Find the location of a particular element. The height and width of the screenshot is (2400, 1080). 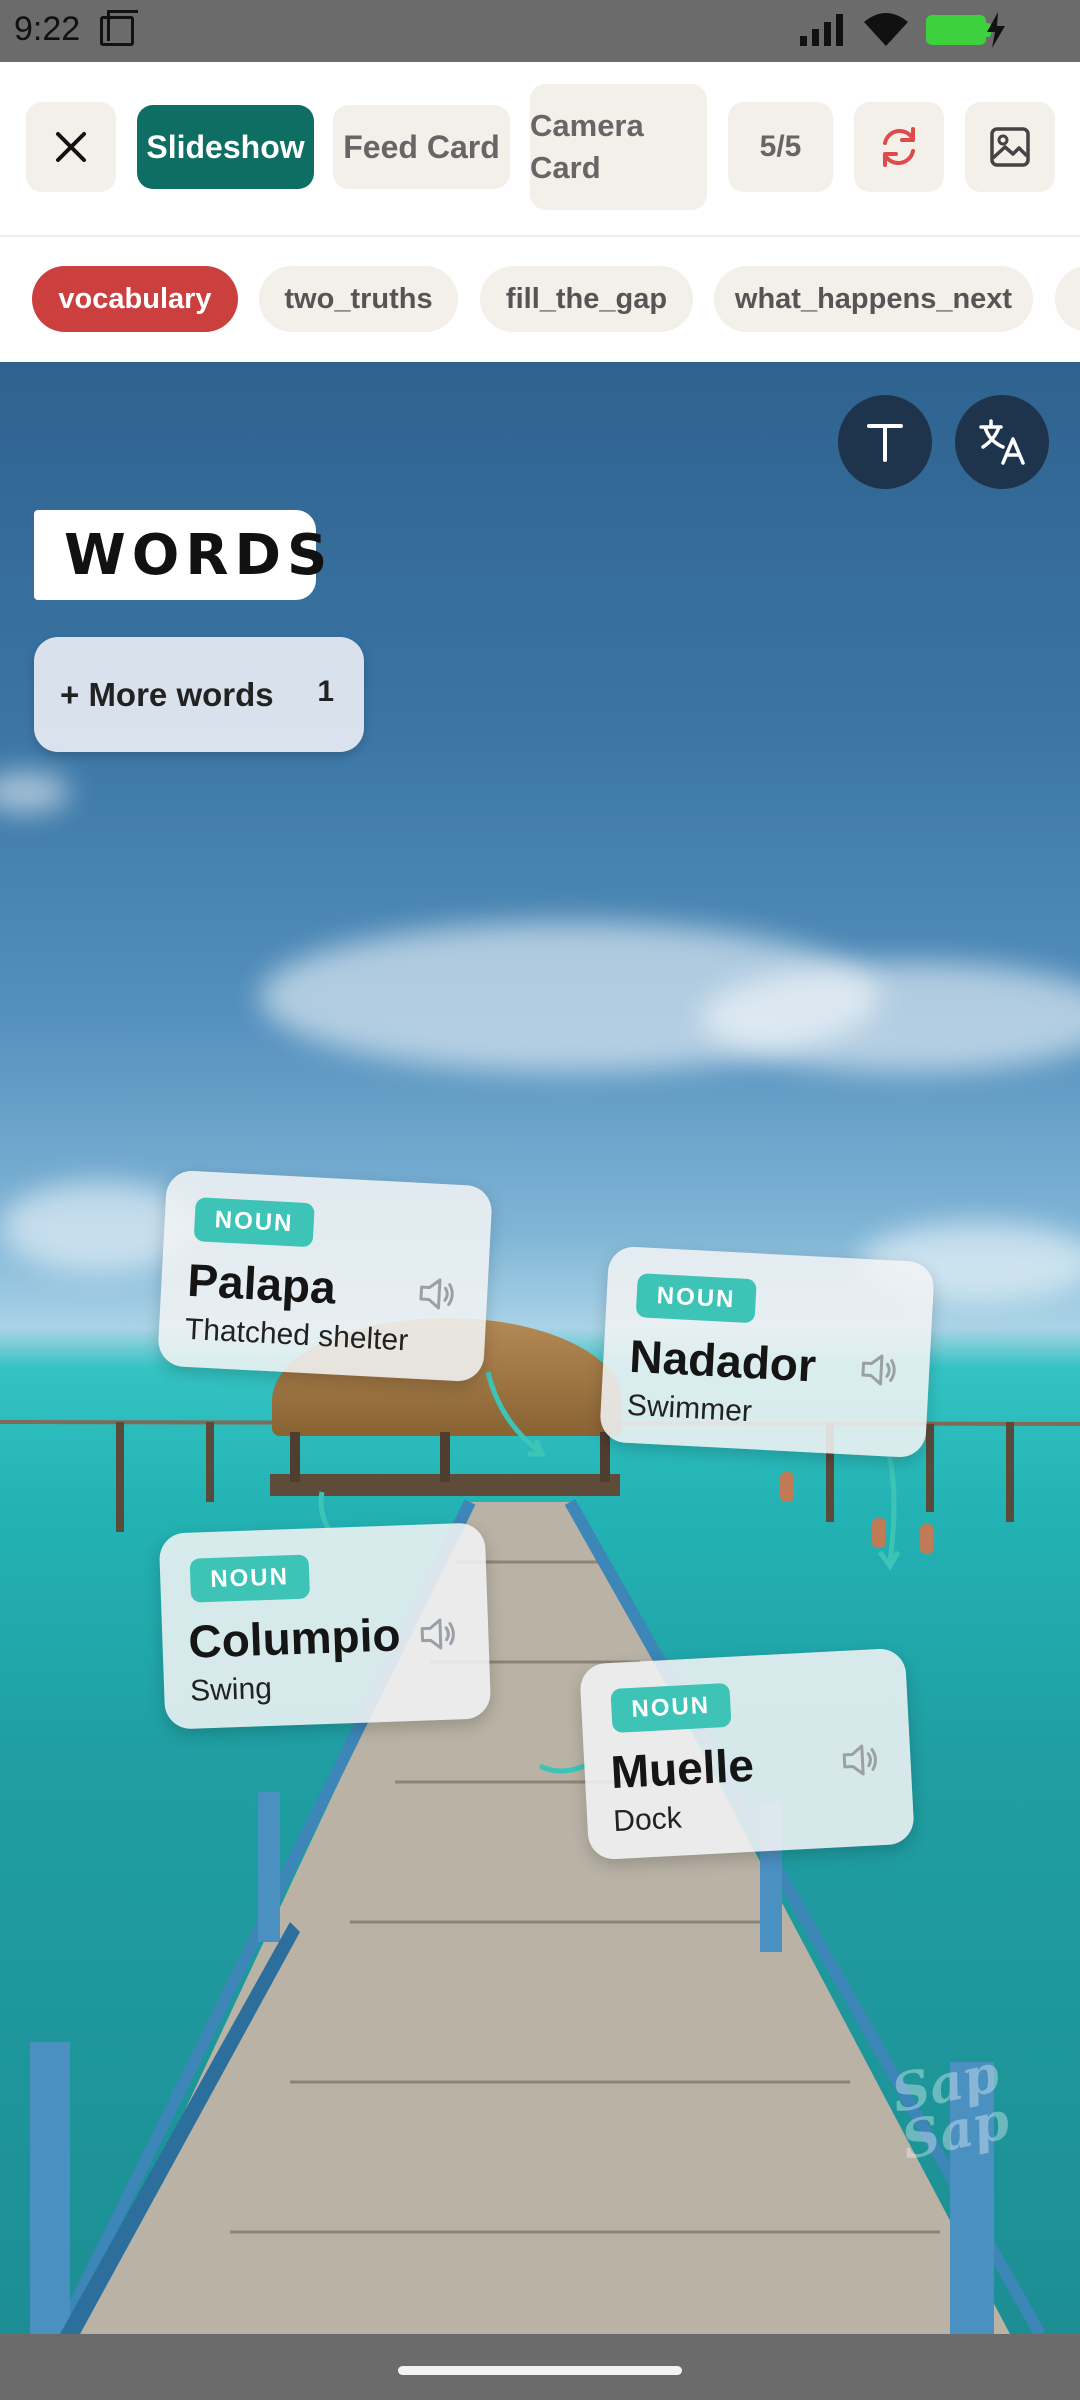

more-words-label: + More words is located at coordinates (167, 694).